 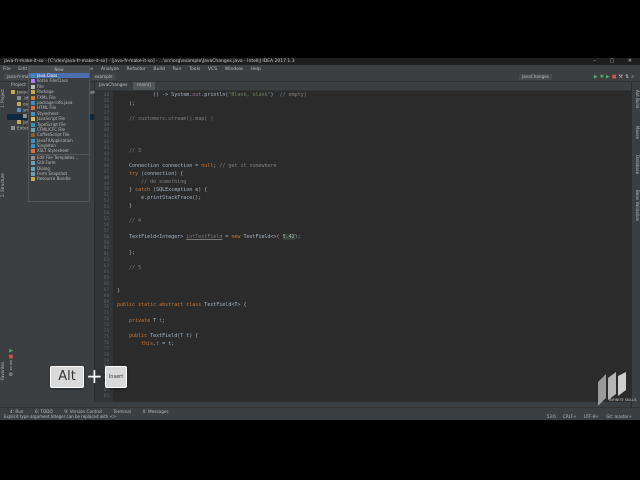 I want to click on code-line: try (connection) {, so click(x=156, y=174).